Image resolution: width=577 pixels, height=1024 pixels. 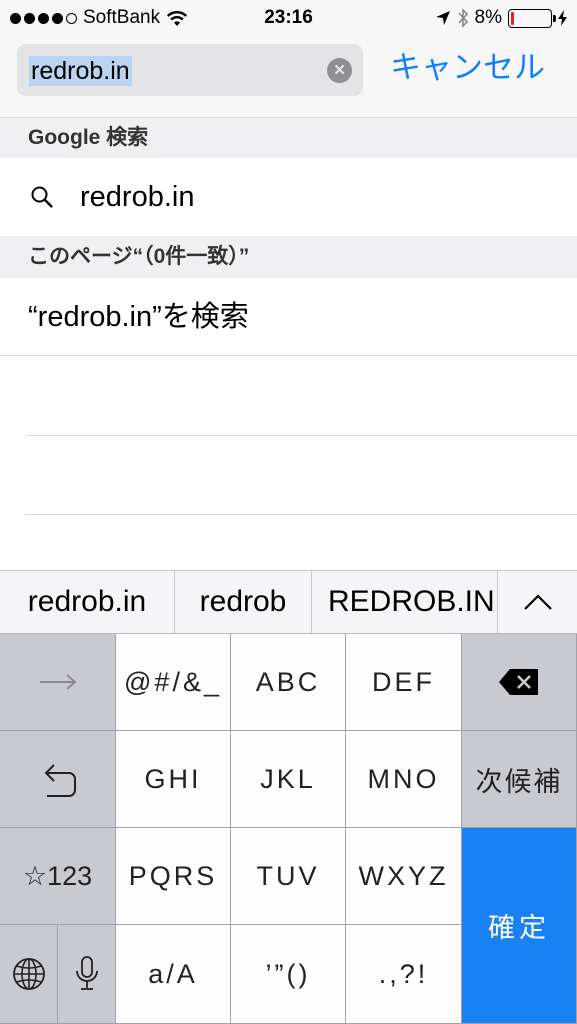 What do you see at coordinates (404, 779) in the screenshot?
I see `key-mno: MNO` at bounding box center [404, 779].